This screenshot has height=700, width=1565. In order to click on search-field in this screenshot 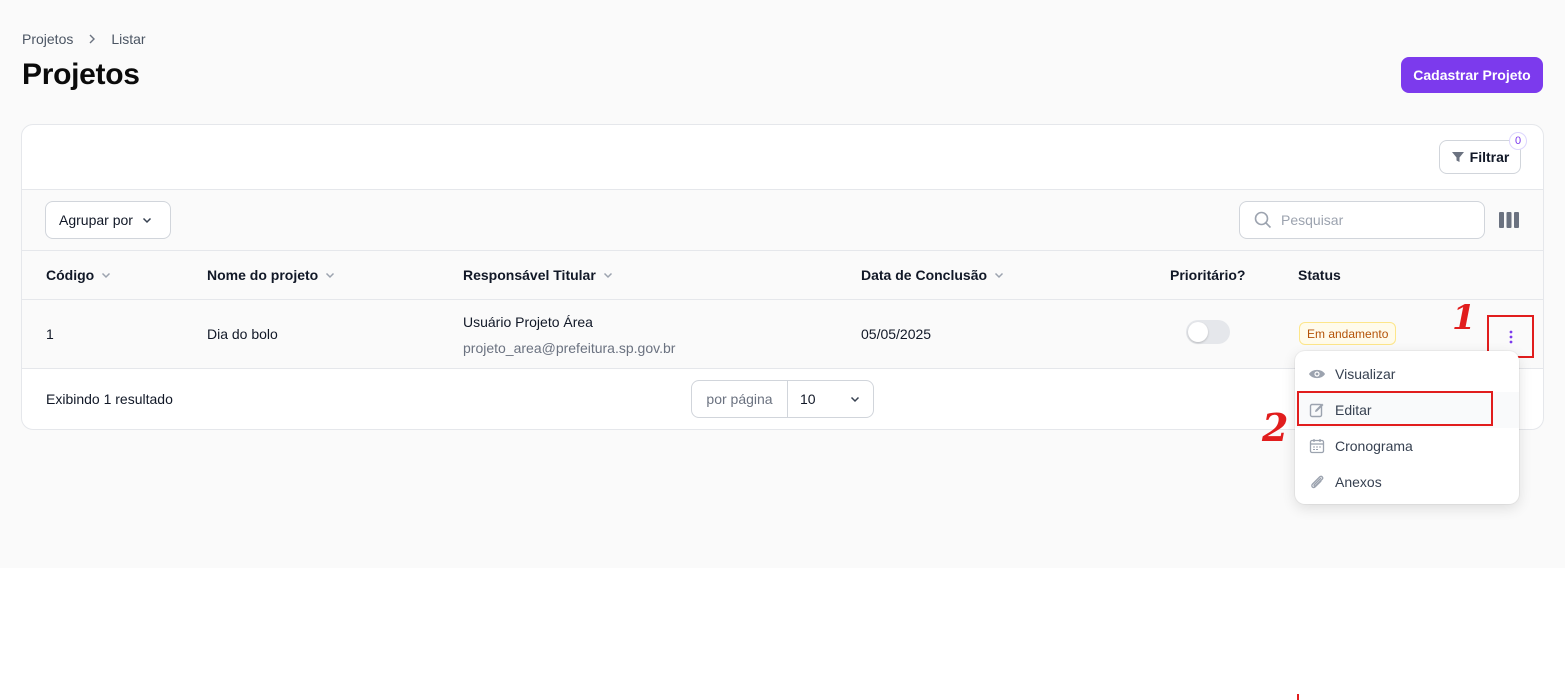, I will do `click(1362, 220)`.